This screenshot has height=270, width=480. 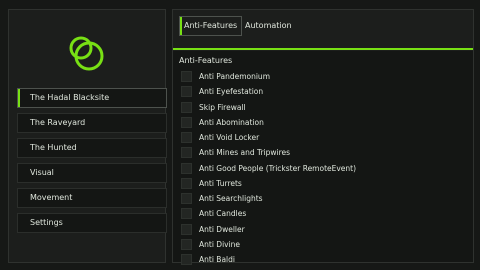 I want to click on sidebar-item-the-hadal-blacksite: The Hadal Blacksite, so click(x=92, y=98).